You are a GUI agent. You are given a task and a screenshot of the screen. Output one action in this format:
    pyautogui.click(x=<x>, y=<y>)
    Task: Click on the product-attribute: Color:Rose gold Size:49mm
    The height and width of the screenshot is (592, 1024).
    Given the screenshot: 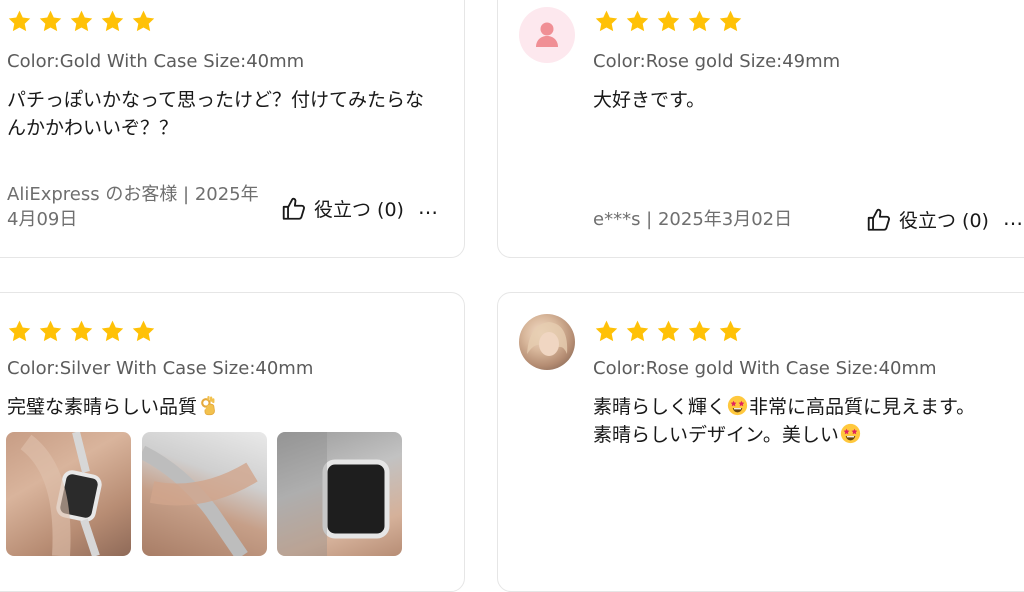 What is the action you would take?
    pyautogui.click(x=717, y=61)
    